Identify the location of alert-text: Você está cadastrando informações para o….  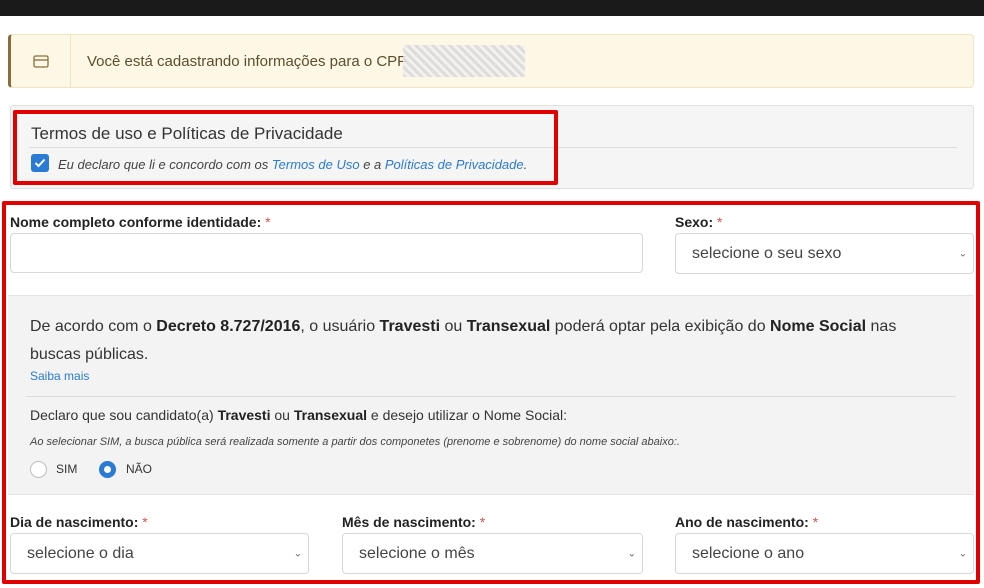
(247, 61).